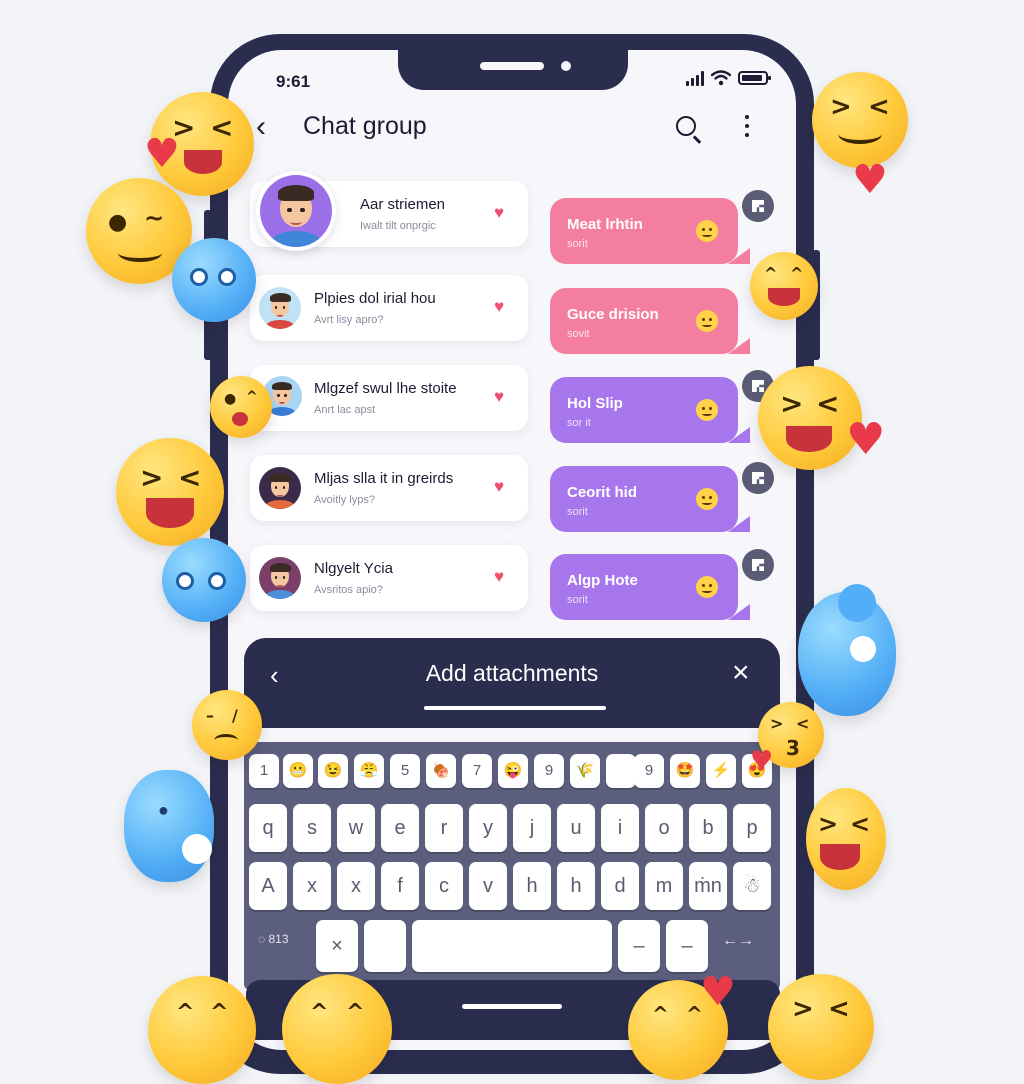  What do you see at coordinates (264, 771) in the screenshot?
I see `key: 1` at bounding box center [264, 771].